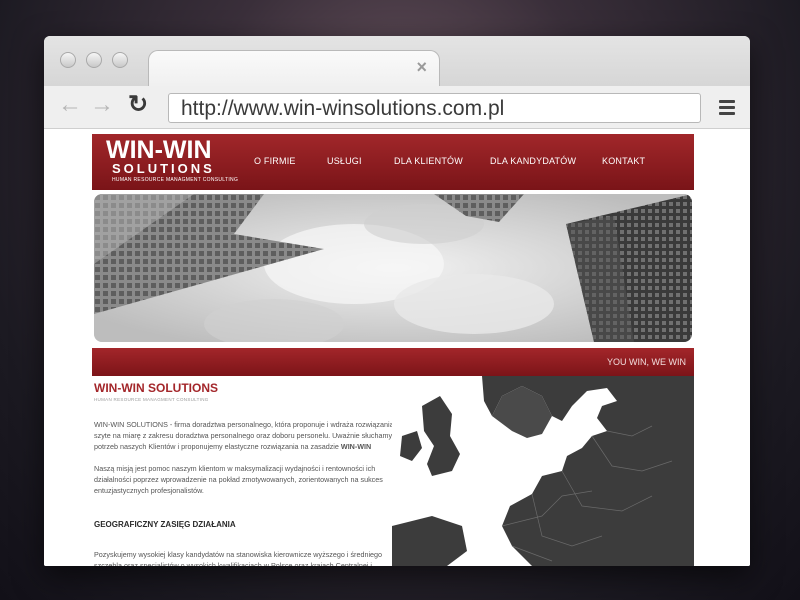 The image size is (800, 600). I want to click on logo-sub: SOLUTIONS, so click(163, 168).